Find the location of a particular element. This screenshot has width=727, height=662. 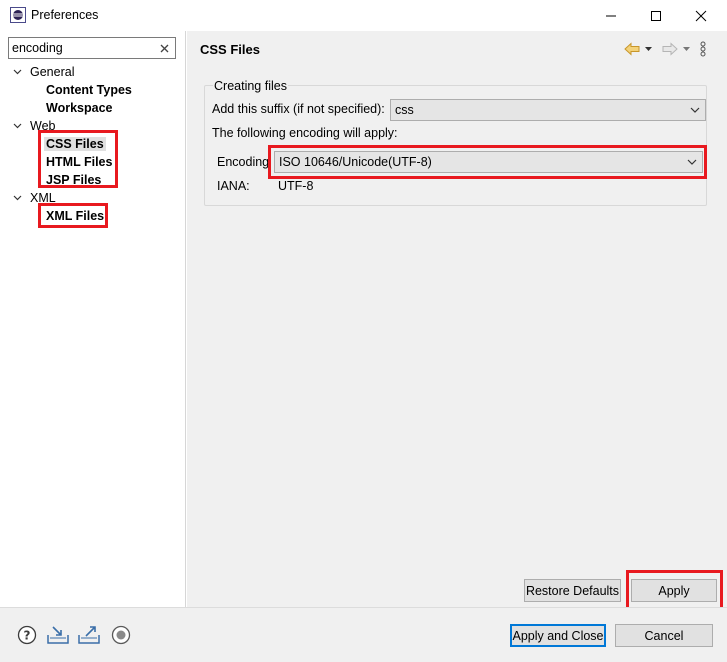

forward-arrow-icon is located at coordinates (670, 49).